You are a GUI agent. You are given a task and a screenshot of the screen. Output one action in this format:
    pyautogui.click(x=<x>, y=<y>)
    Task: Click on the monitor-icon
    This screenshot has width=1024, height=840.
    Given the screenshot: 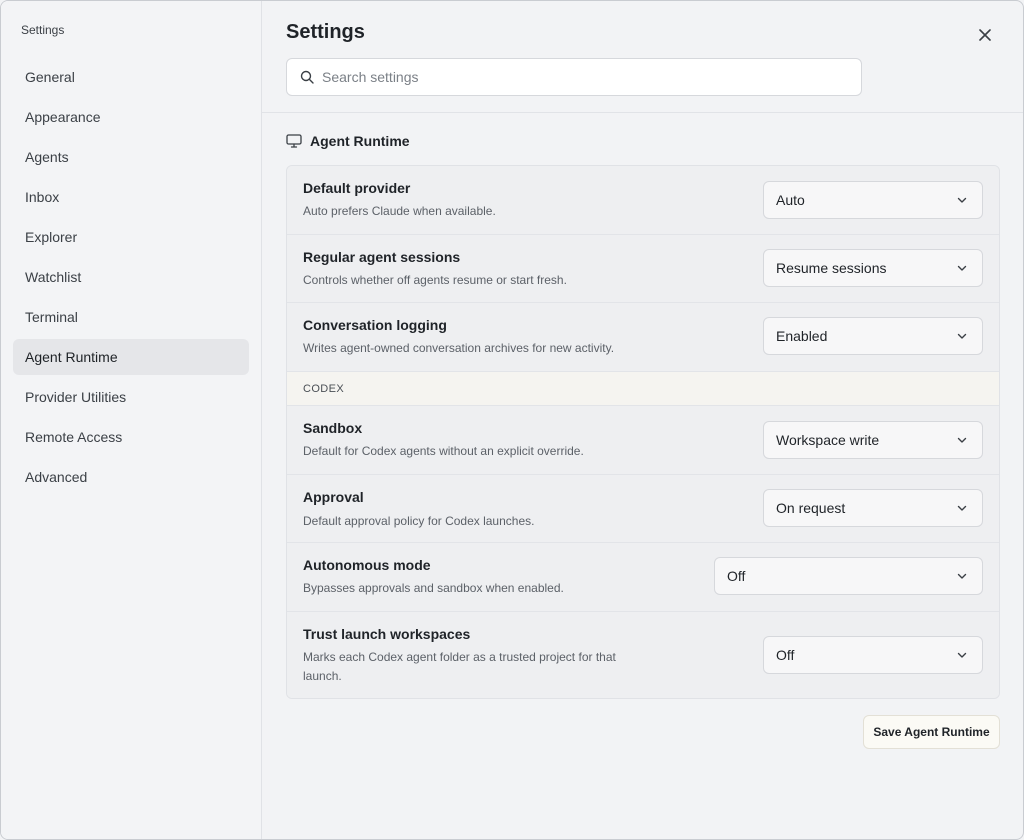 What is the action you would take?
    pyautogui.click(x=294, y=141)
    